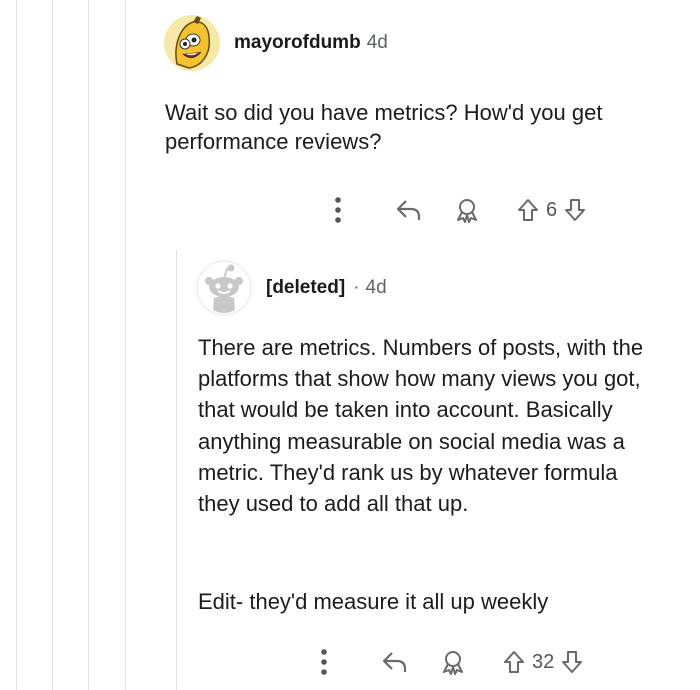 Image resolution: width=700 pixels, height=690 pixels. I want to click on comment-actions: 32, so click(449, 662).